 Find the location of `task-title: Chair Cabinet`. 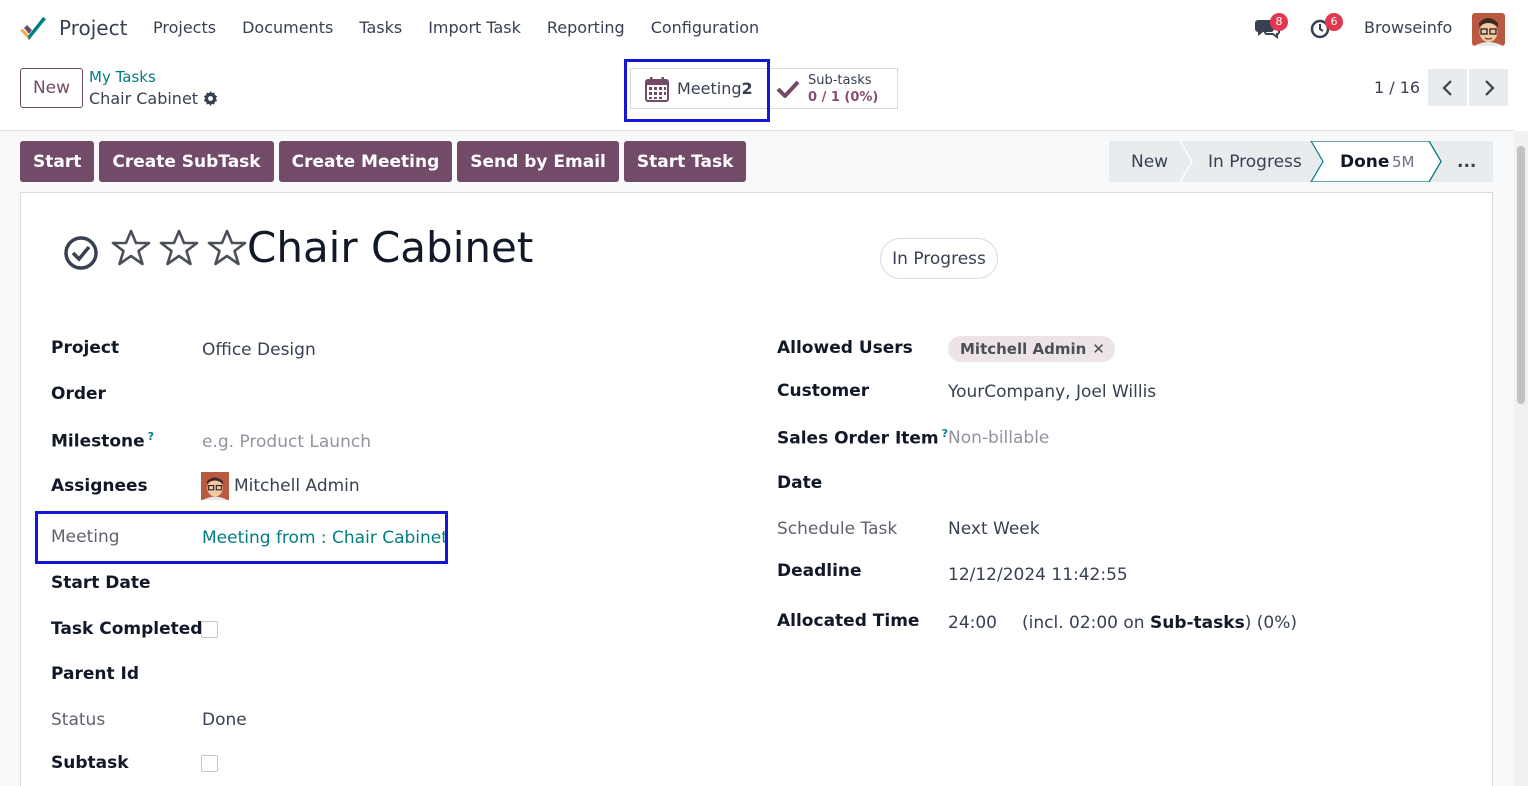

task-title: Chair Cabinet is located at coordinates (390, 247).